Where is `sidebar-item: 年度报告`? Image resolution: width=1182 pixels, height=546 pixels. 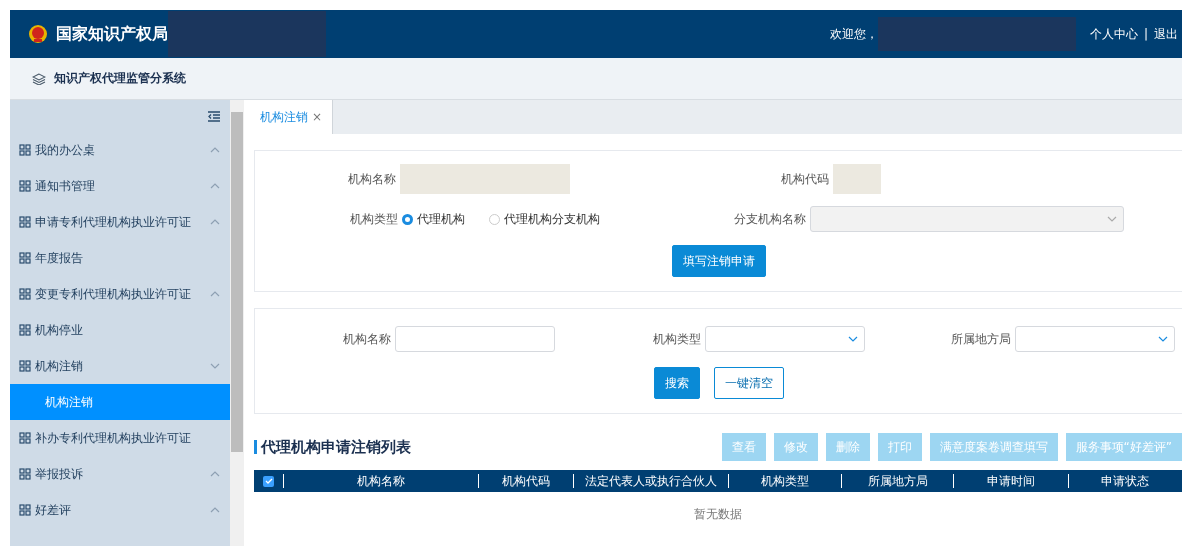 sidebar-item: 年度报告 is located at coordinates (120, 258).